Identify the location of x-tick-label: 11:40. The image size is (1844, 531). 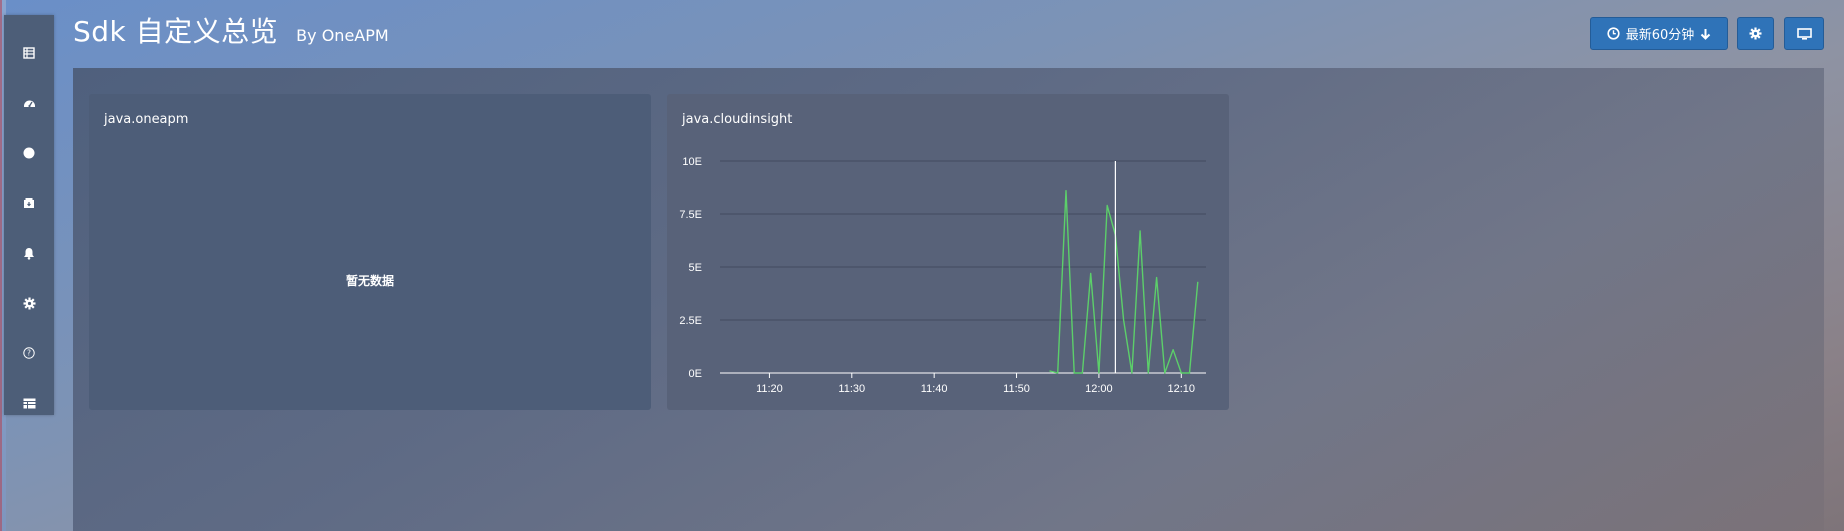
(934, 389).